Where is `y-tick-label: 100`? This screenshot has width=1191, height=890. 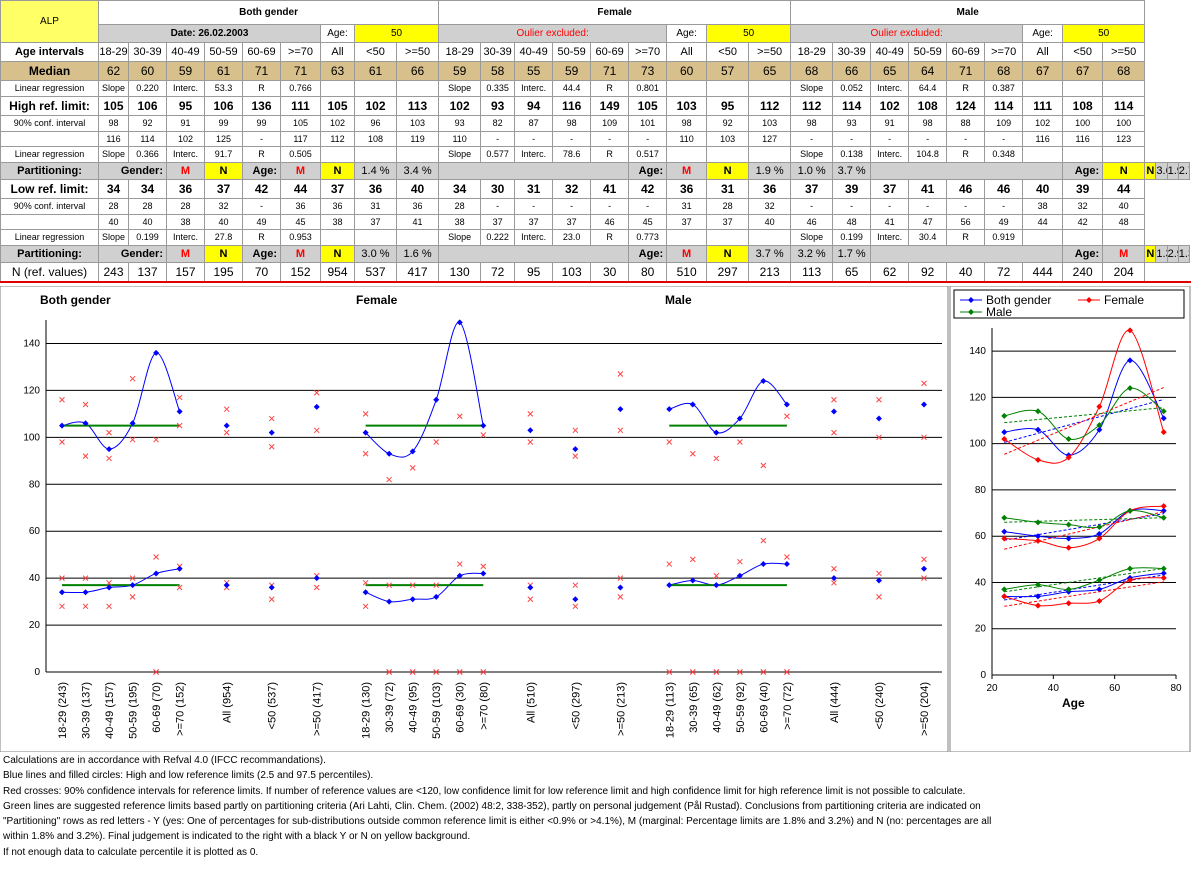
y-tick-label: 100 is located at coordinates (31, 437).